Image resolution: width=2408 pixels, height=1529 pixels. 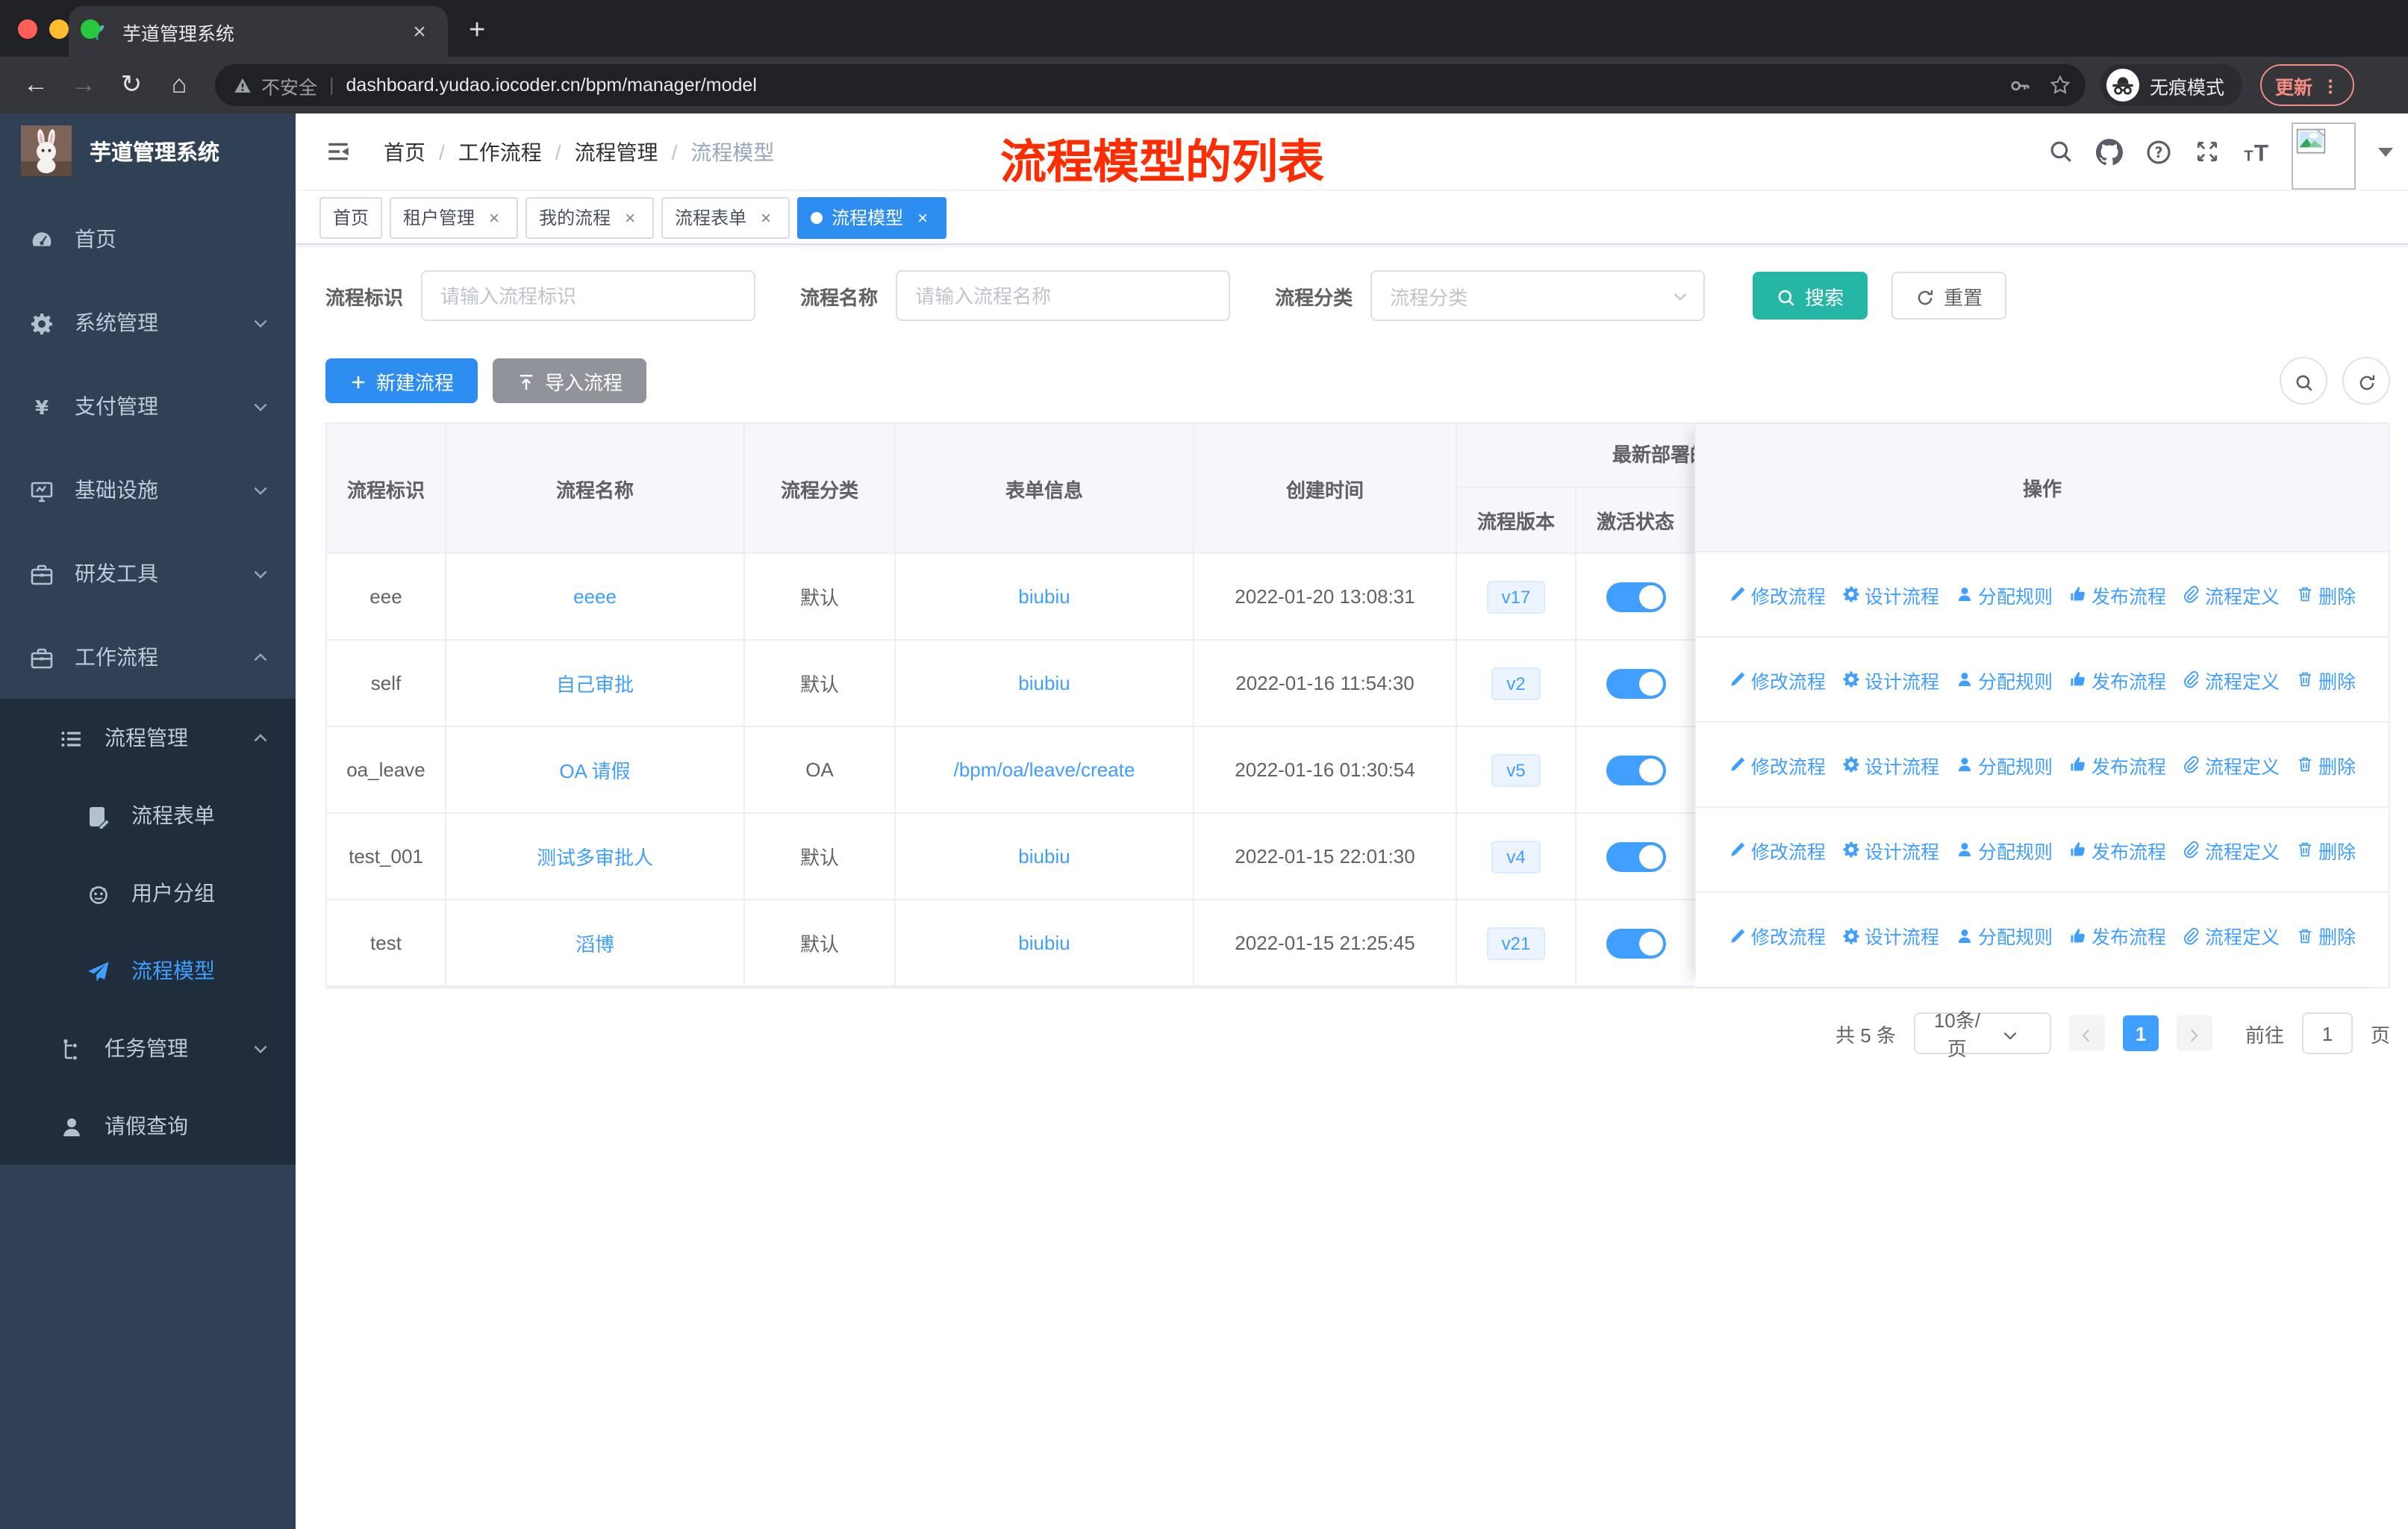 I want to click on kebab-menu-icon, so click(x=2330, y=85).